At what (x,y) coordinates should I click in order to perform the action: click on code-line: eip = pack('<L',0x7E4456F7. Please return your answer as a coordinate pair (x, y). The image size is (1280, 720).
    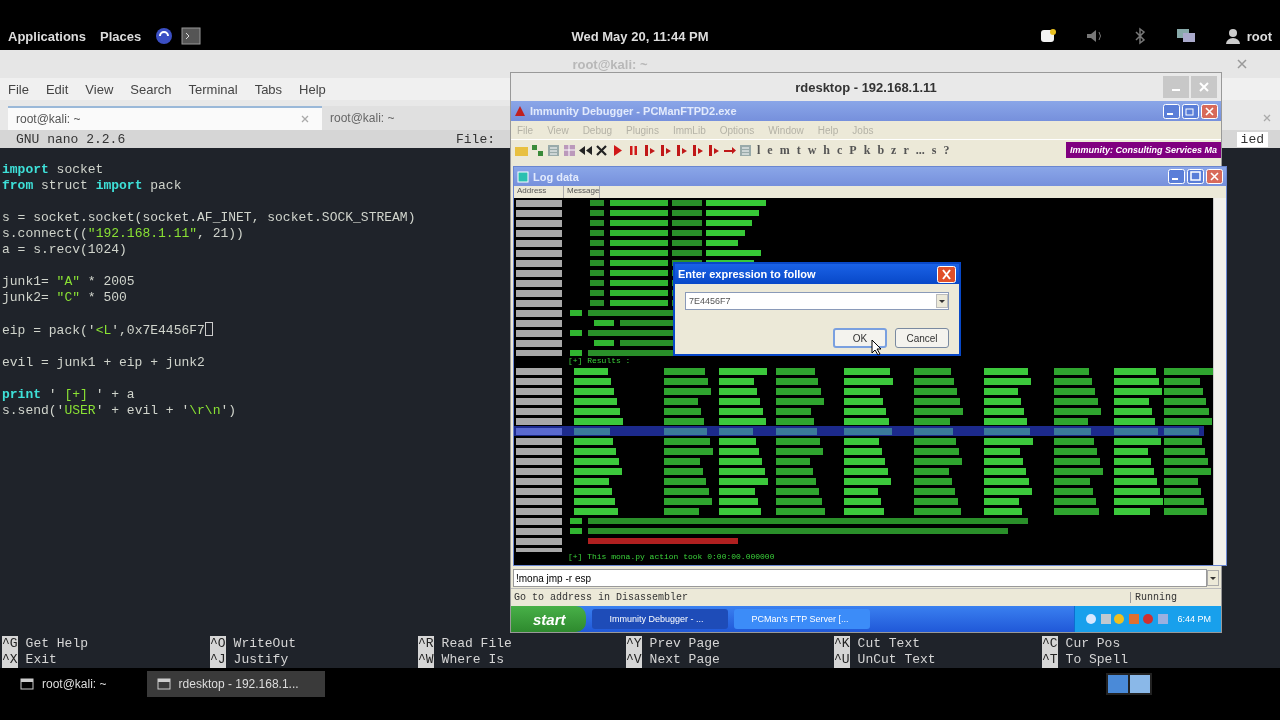
    Looking at the image, I should click on (107, 330).